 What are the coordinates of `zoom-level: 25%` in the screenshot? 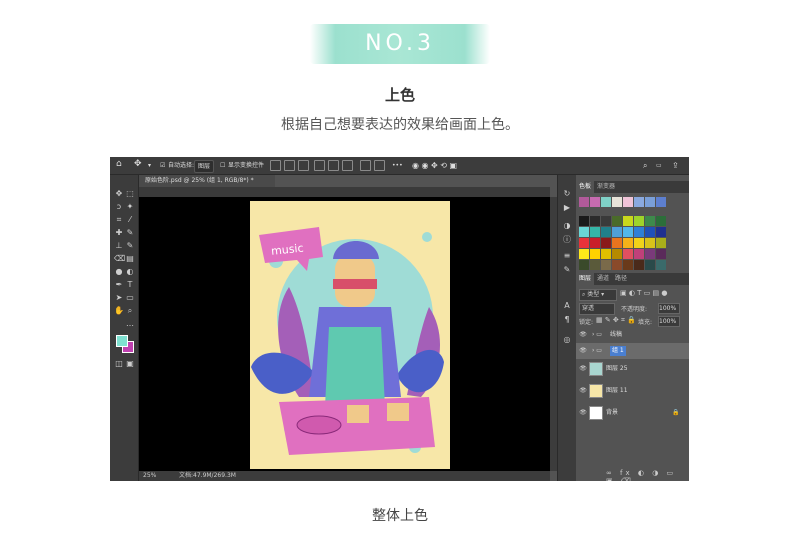 It's located at (149, 476).